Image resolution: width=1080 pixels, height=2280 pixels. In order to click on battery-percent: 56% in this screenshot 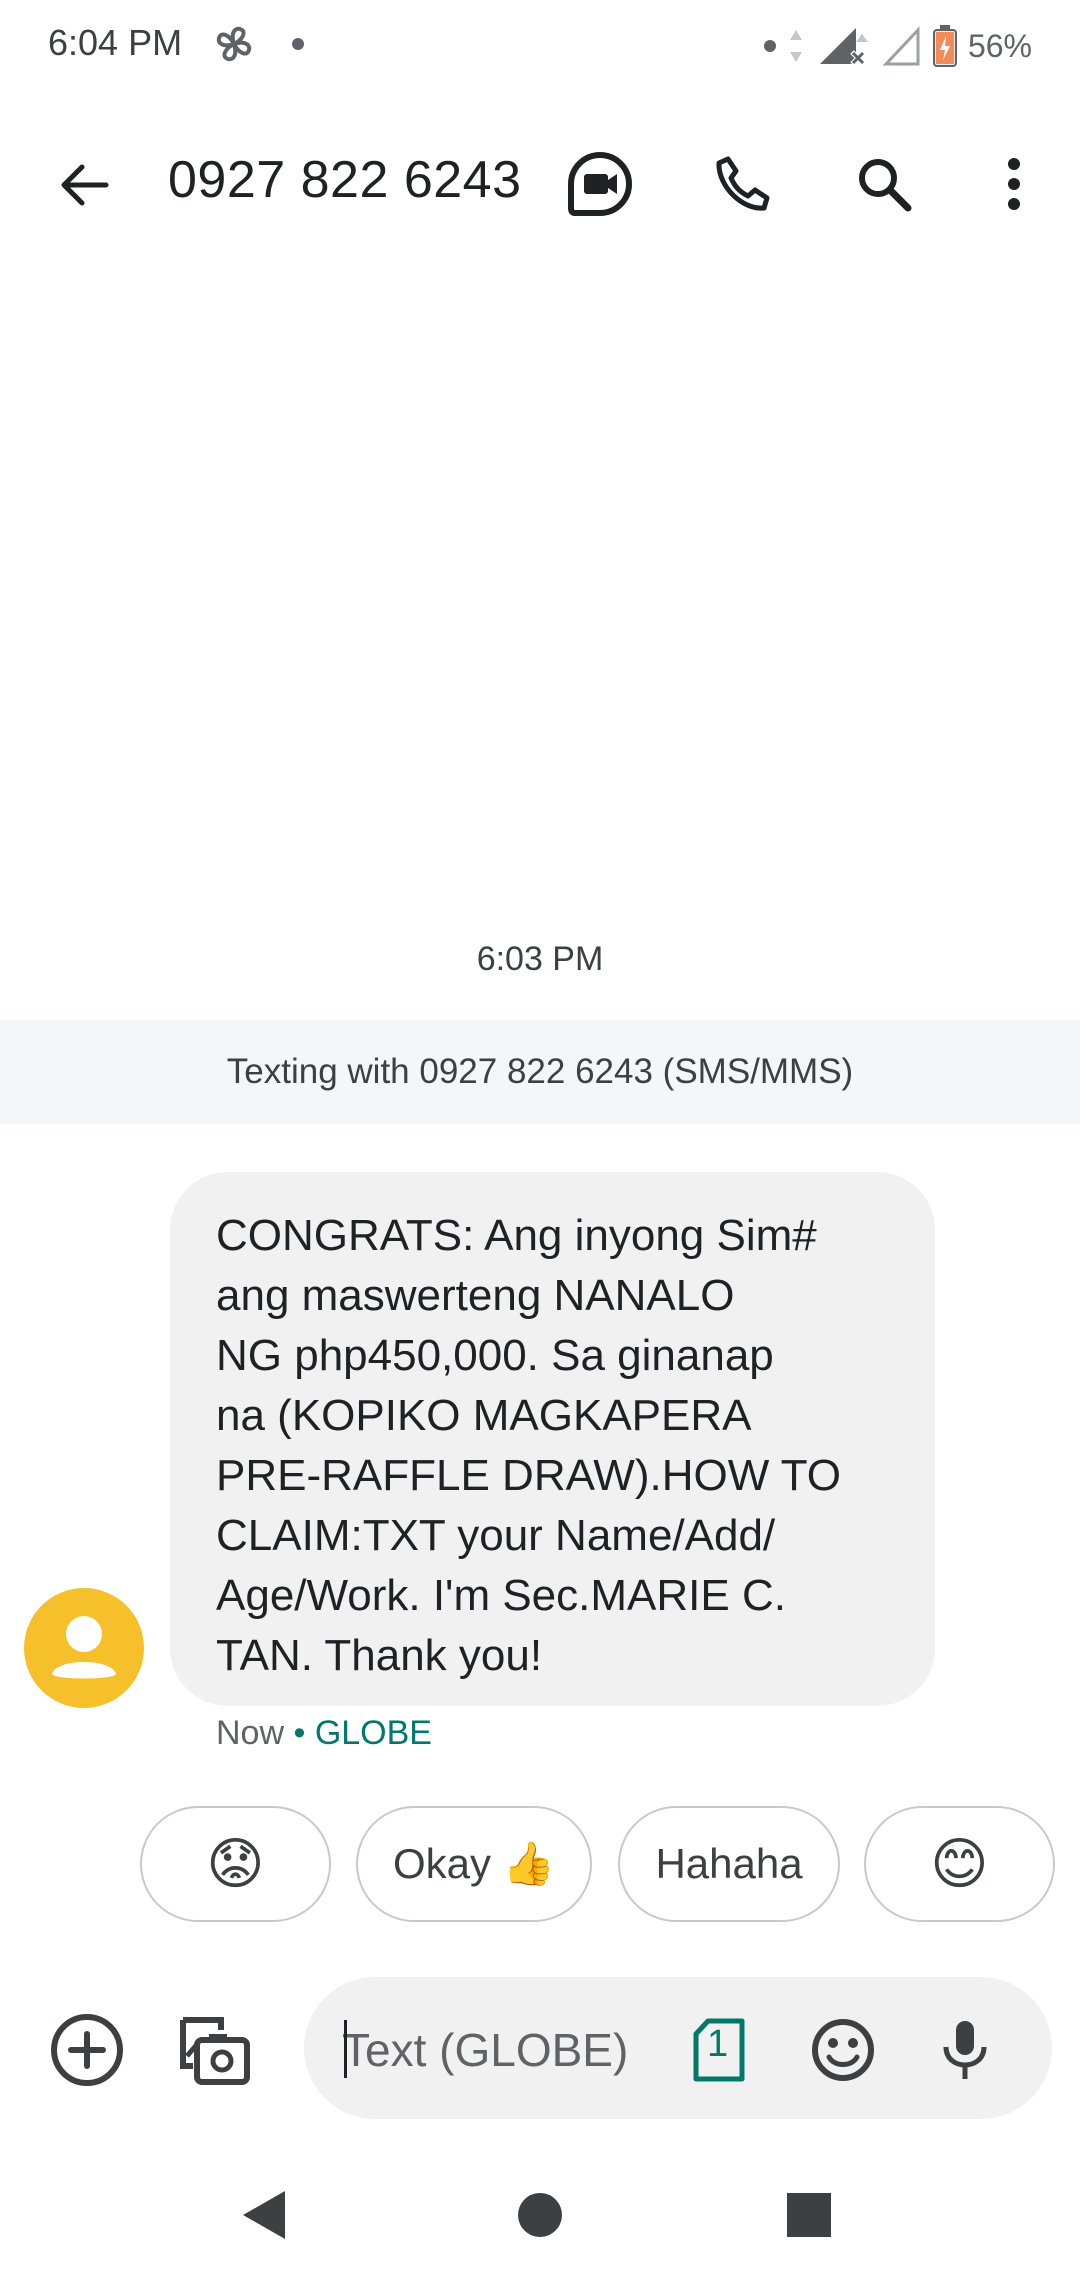, I will do `click(999, 45)`.